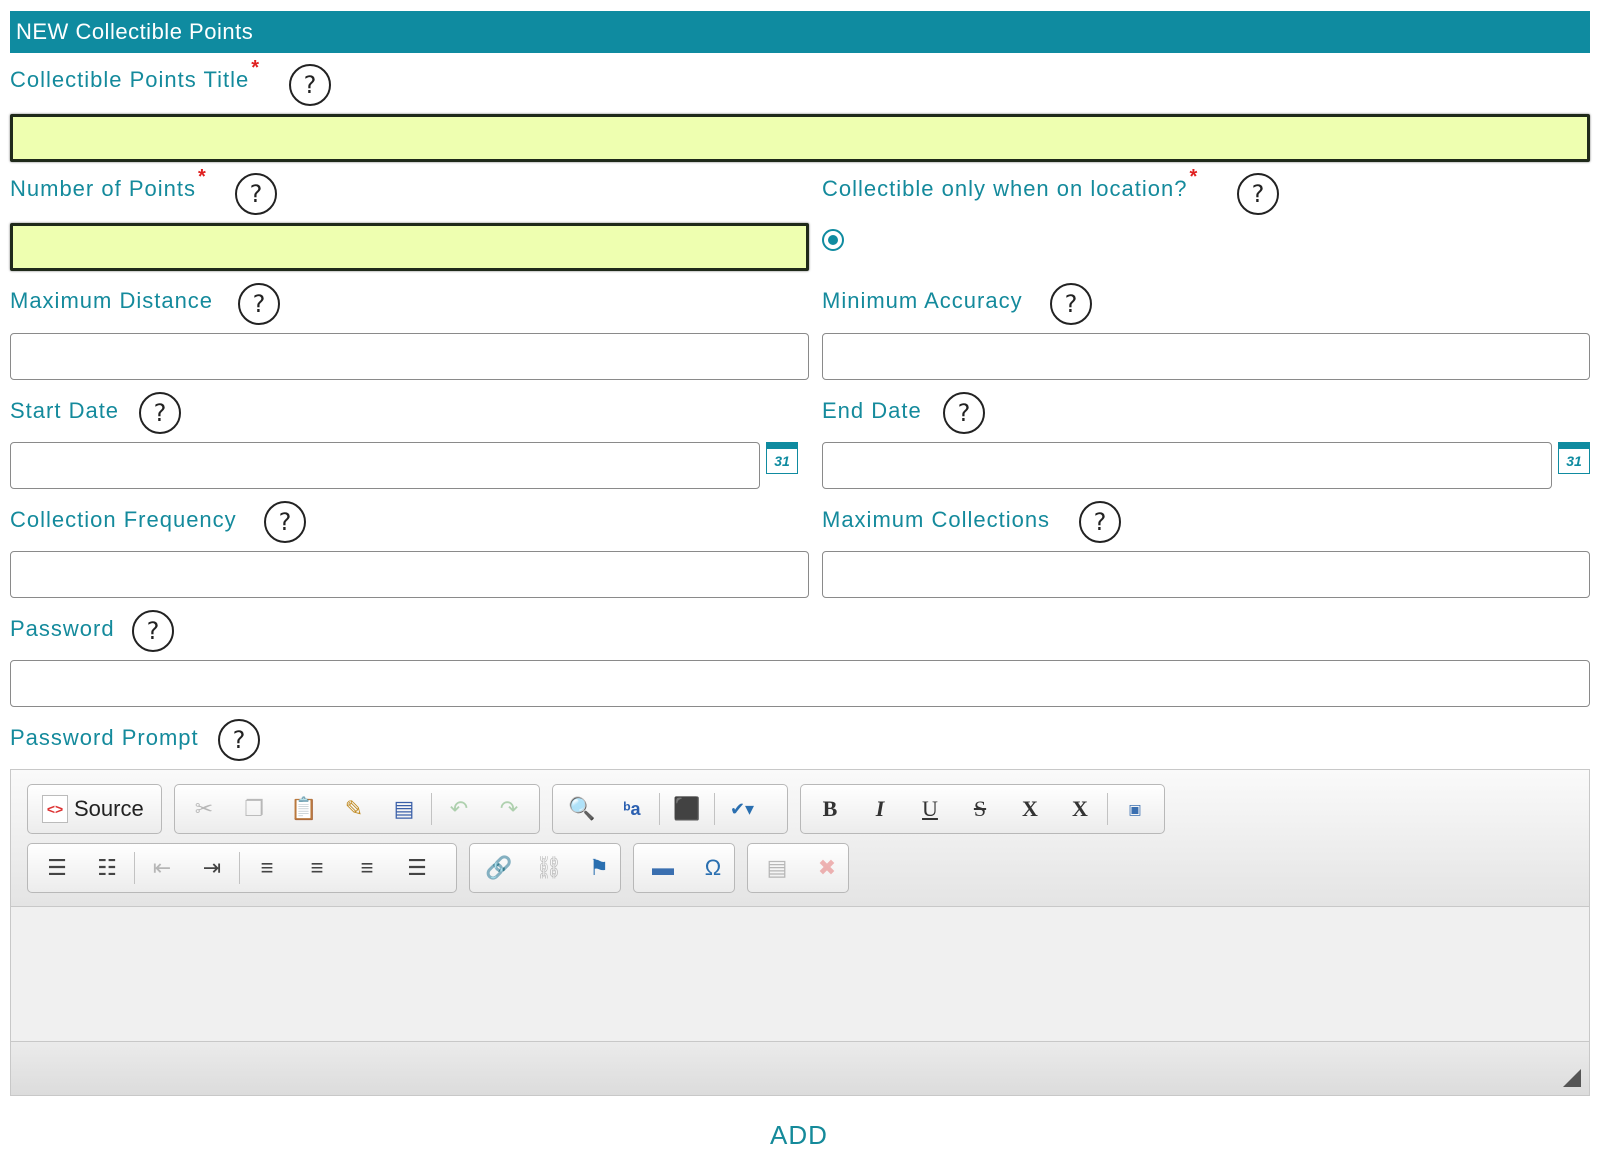  I want to click on end-date-help-icon: ?, so click(964, 413).